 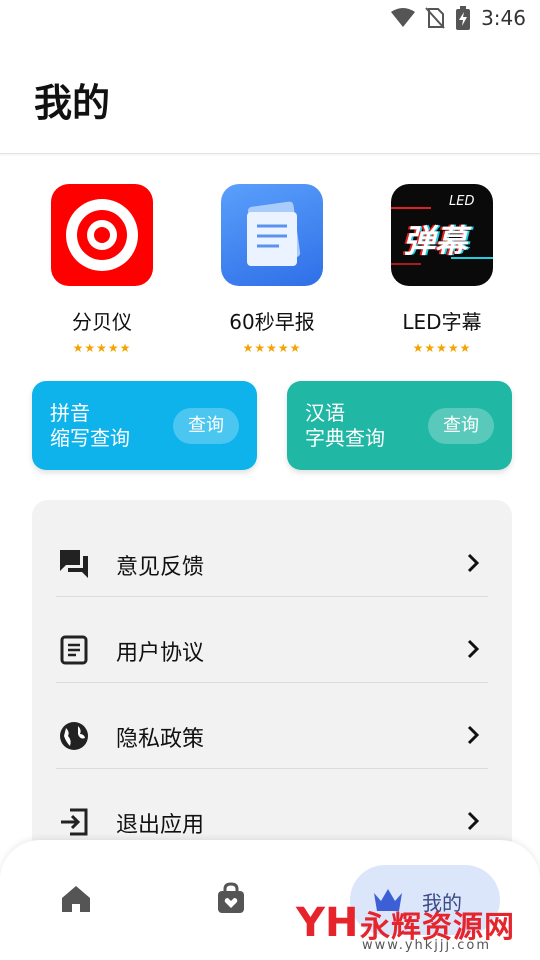 I want to click on menu-label: 隐私政策, so click(x=160, y=739).